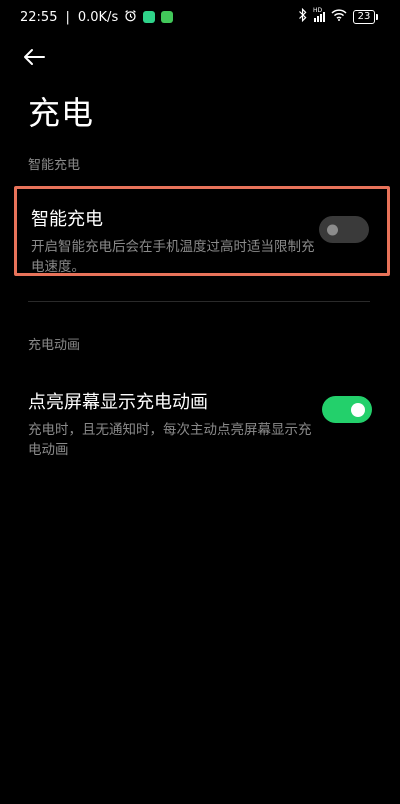 The width and height of the screenshot is (400, 804). I want to click on network-type-label: HD, so click(318, 10).